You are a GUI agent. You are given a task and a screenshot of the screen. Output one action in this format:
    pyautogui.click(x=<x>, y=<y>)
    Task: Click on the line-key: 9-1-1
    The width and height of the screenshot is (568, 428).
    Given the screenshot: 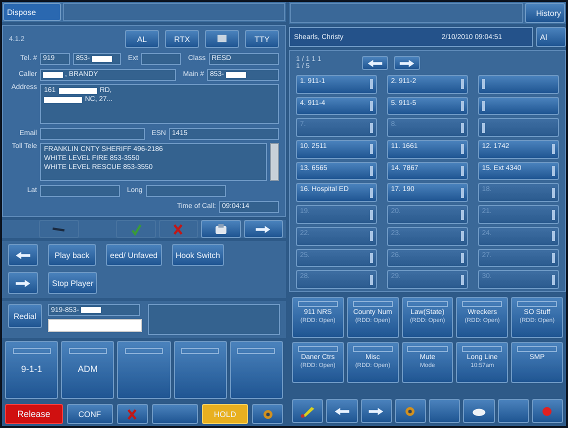 What is the action you would take?
    pyautogui.click(x=31, y=370)
    